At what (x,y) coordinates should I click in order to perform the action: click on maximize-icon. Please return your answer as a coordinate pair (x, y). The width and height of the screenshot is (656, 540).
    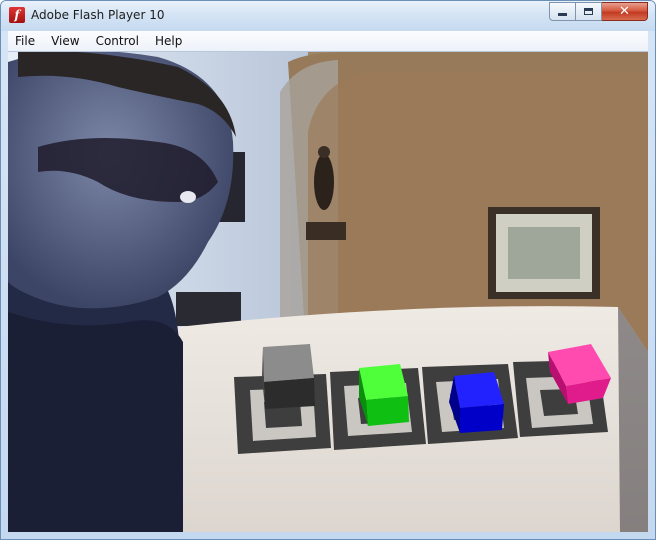
    Looking at the image, I should click on (588, 11).